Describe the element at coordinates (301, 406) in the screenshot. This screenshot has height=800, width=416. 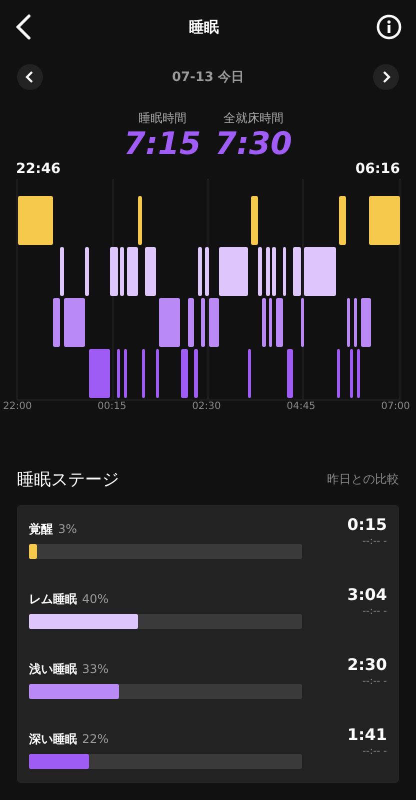
I see `axis-label: 04:45` at that location.